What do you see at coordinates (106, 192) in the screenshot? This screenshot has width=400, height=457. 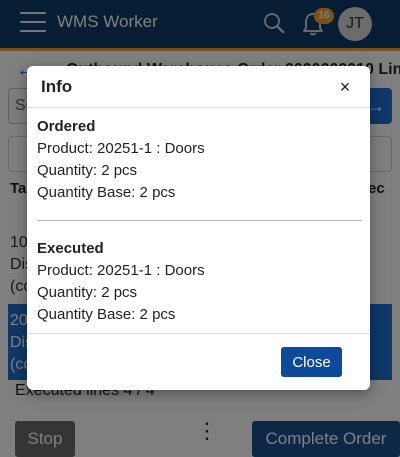 I see `ordered-quantity-base: Quantity Base: 2 pcs` at bounding box center [106, 192].